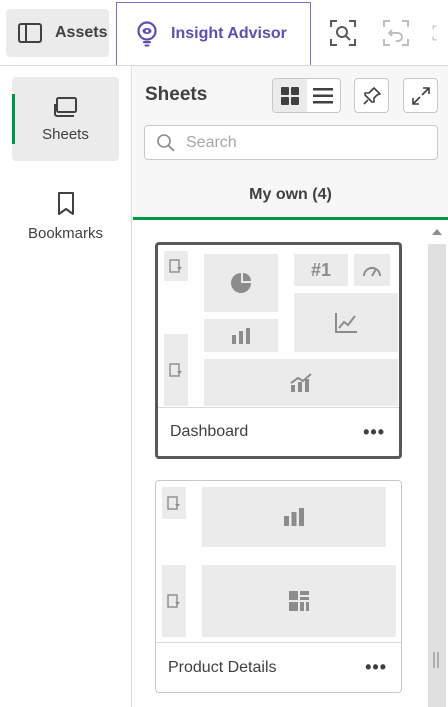 This screenshot has height=707, width=448. What do you see at coordinates (222, 667) in the screenshot?
I see `sheet-name: Product Details` at bounding box center [222, 667].